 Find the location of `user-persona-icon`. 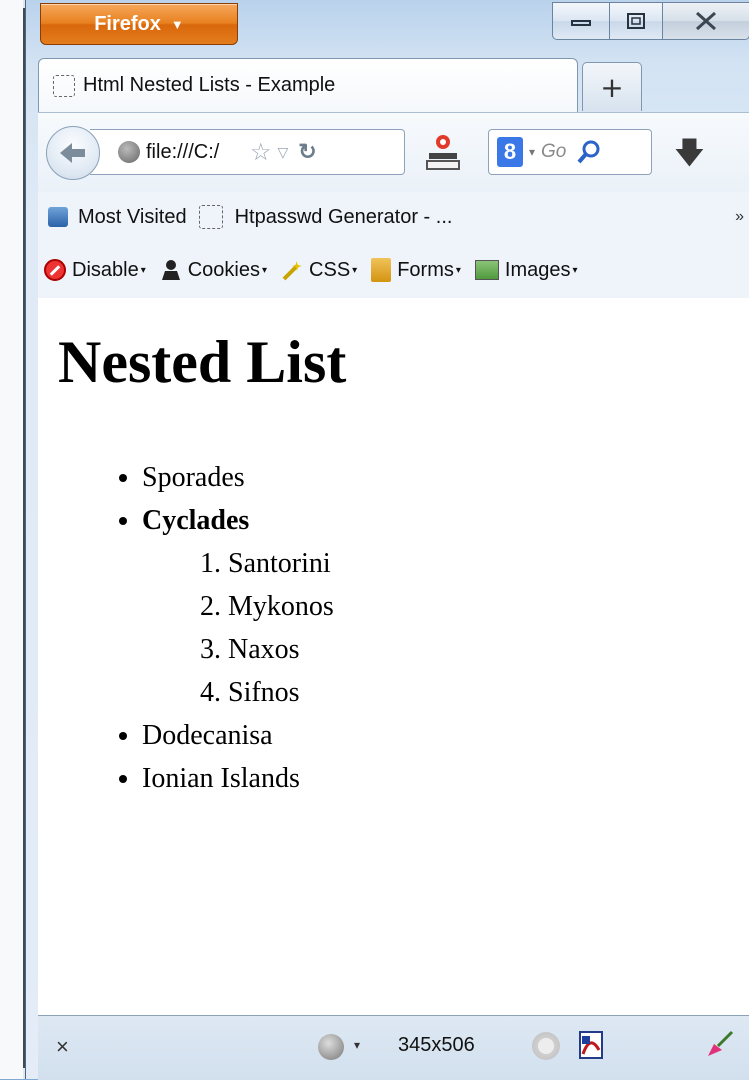

user-persona-icon is located at coordinates (443, 152).